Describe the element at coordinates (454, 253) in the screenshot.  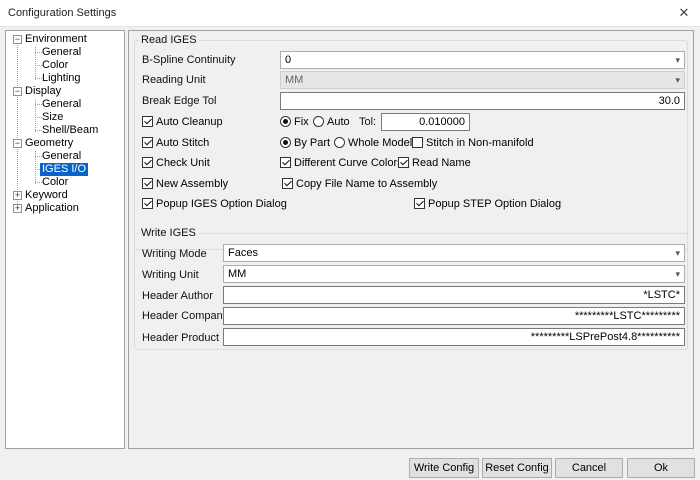
I see `writing-mode-select: Faces ▾` at that location.